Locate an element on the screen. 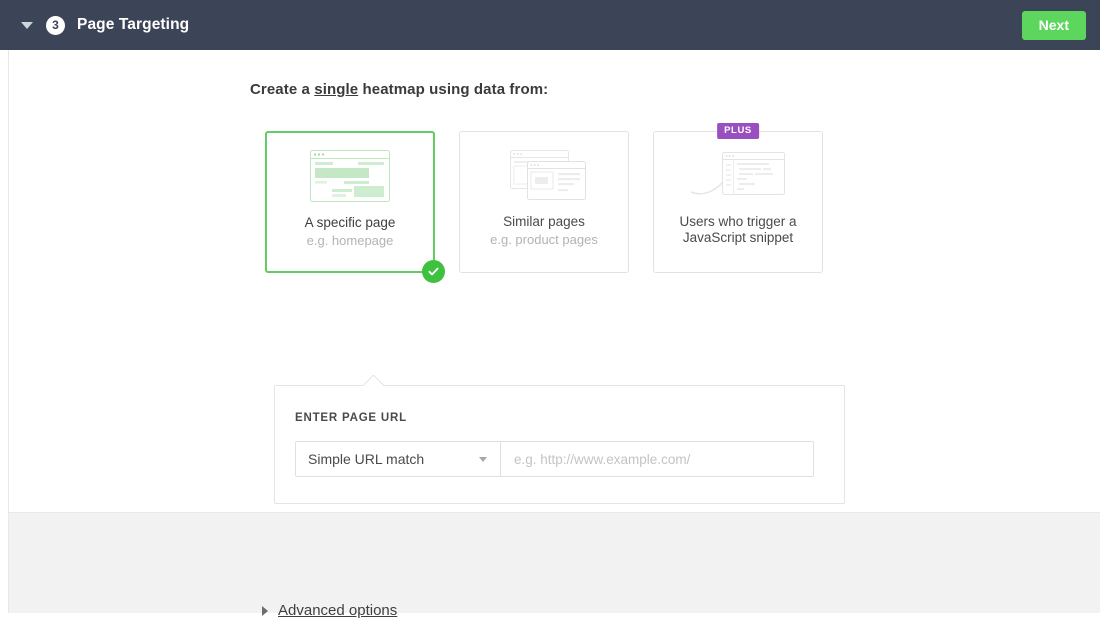  option-card-subtitle: e.g. product pages is located at coordinates (544, 239).